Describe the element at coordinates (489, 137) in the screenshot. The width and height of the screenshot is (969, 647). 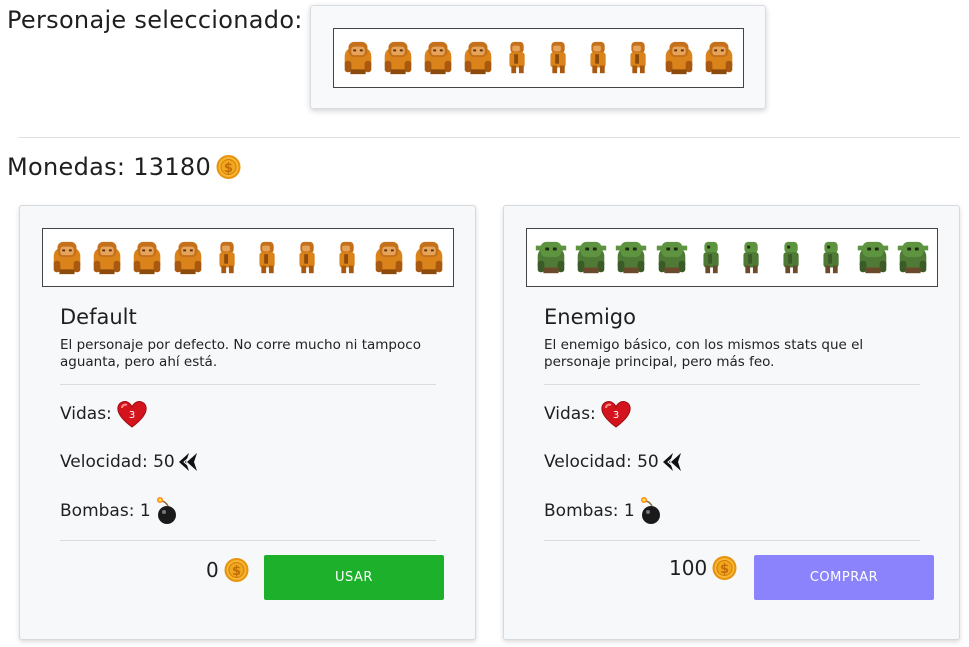
I see `section-divider` at that location.